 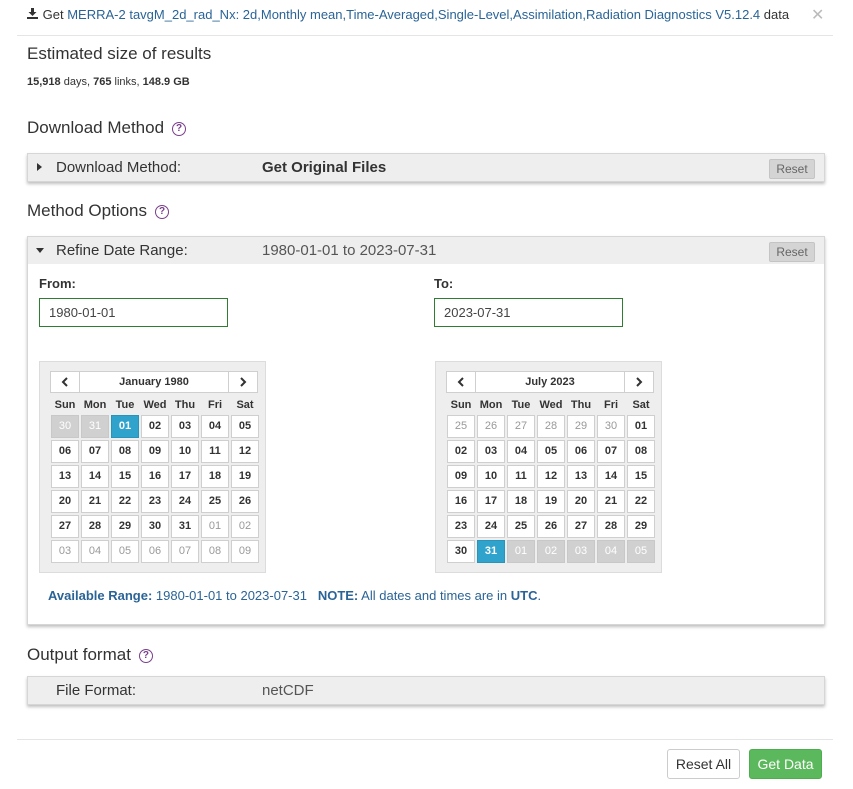 What do you see at coordinates (40, 250) in the screenshot?
I see `caret-down-icon` at bounding box center [40, 250].